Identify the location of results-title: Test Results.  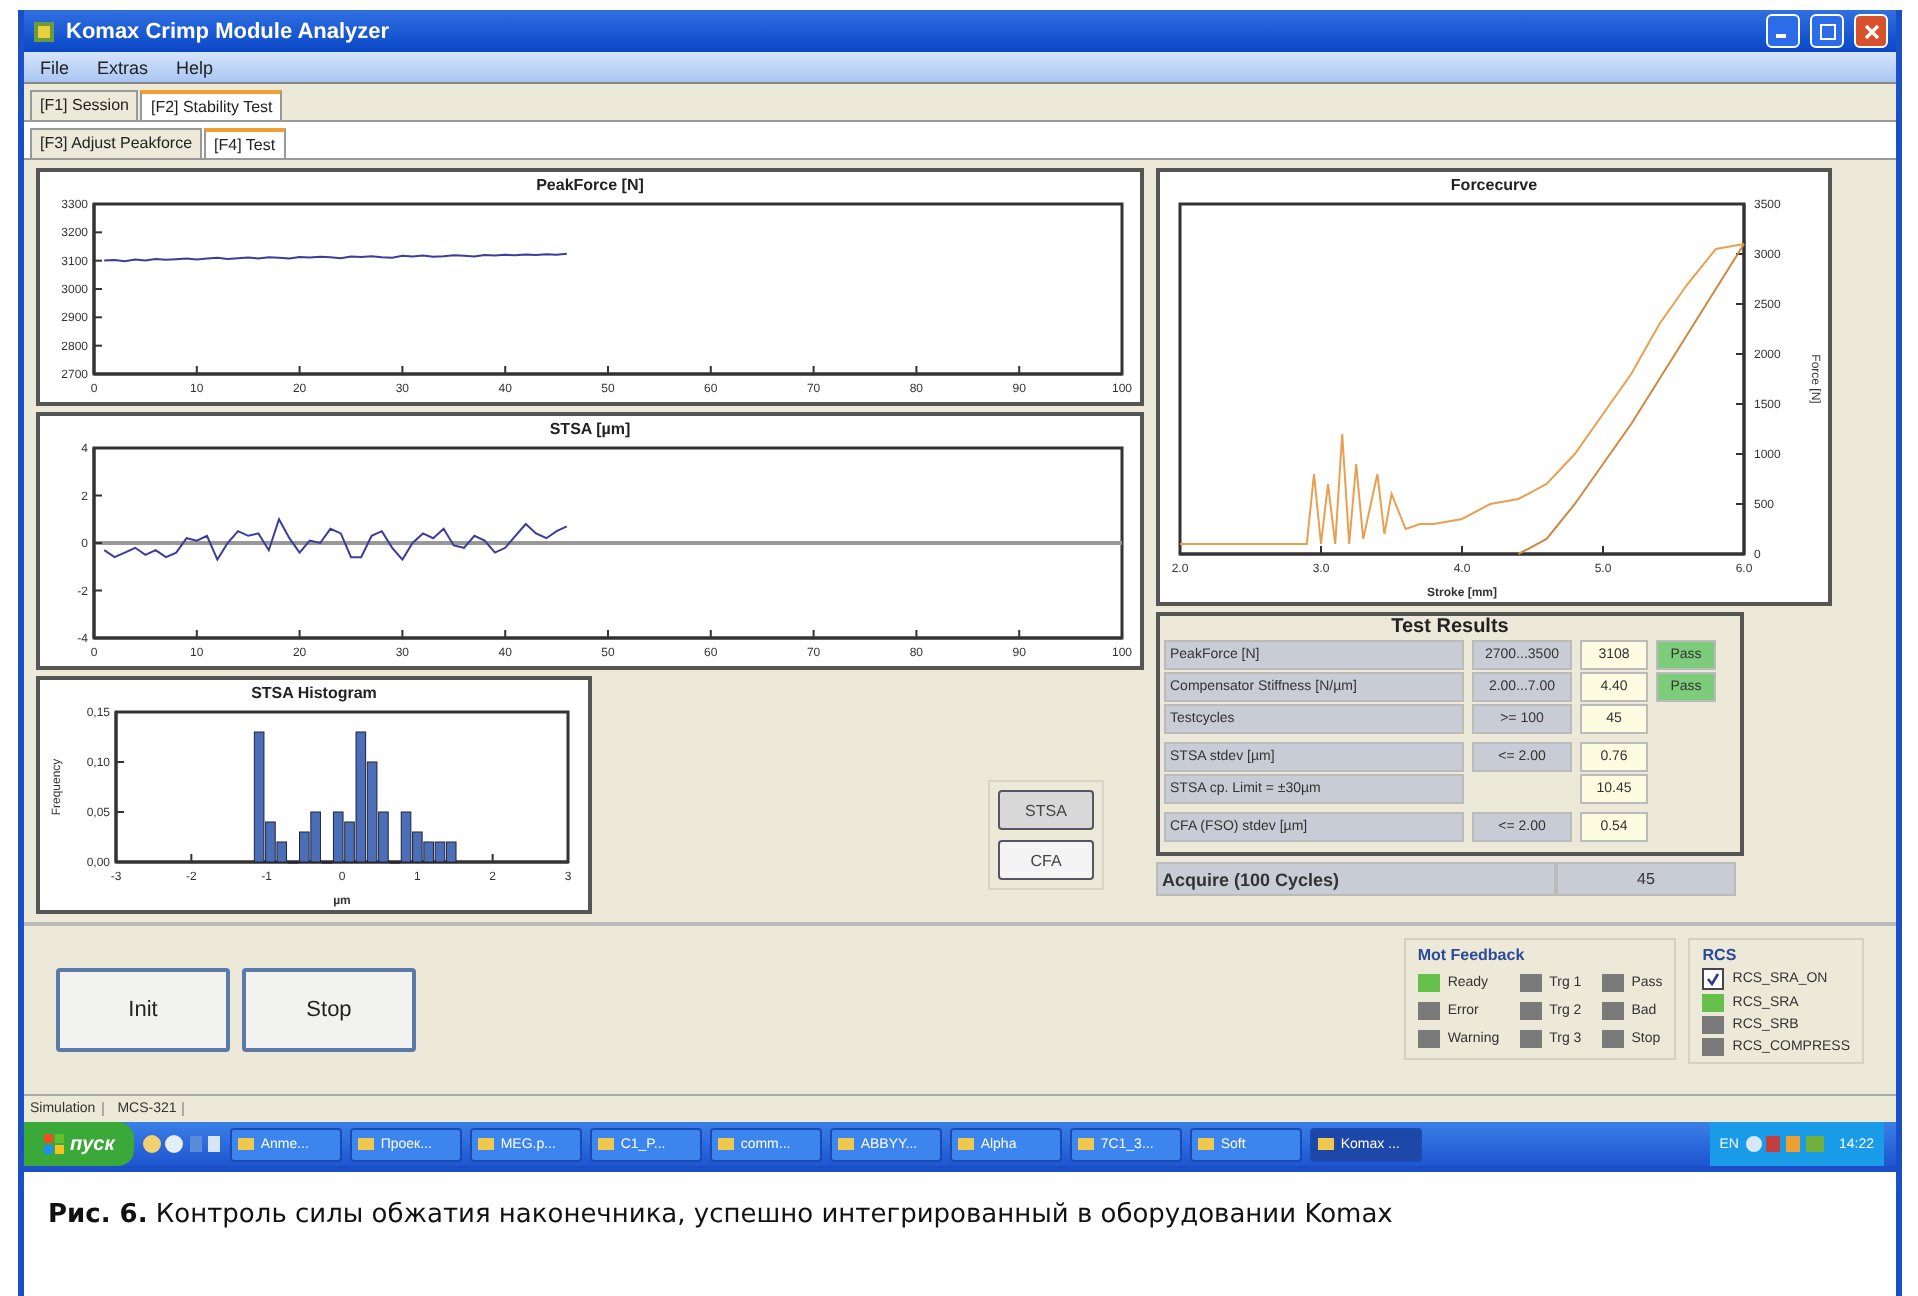
(1450, 627).